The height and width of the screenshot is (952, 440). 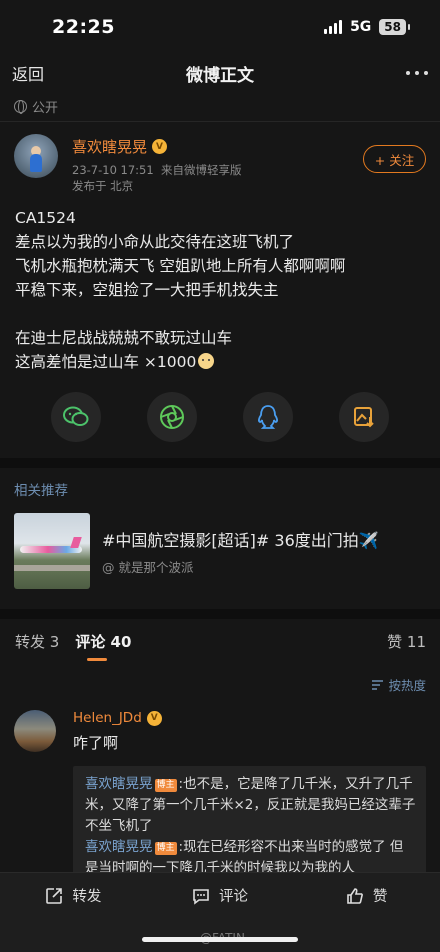 I want to click on comment-button: 评论, so click(x=220, y=895).